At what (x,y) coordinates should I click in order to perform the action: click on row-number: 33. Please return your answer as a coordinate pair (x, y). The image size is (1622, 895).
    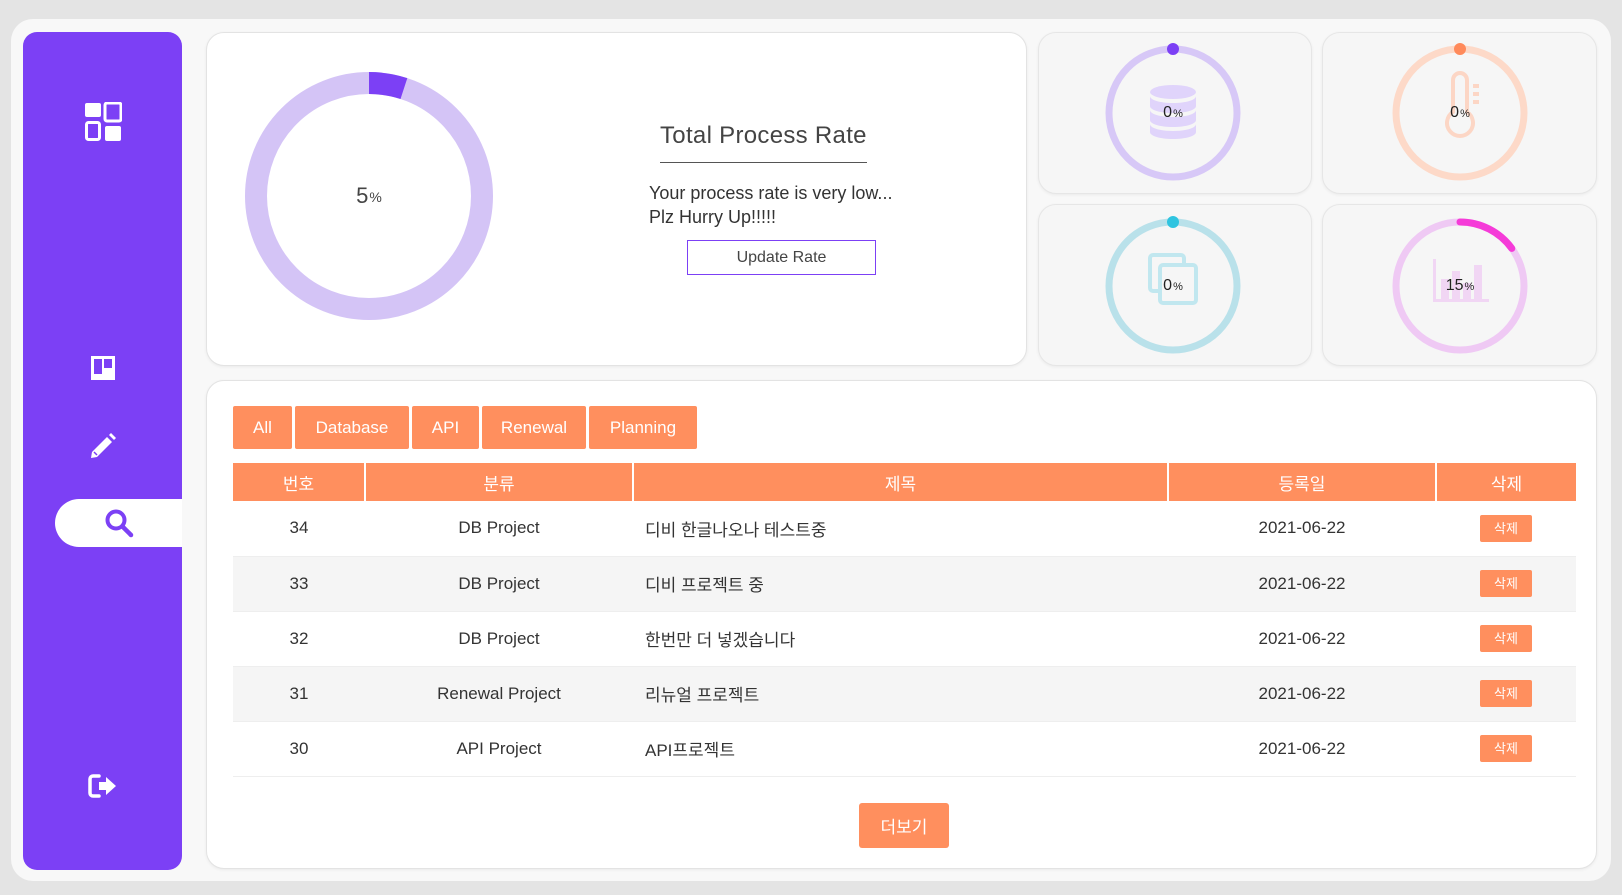
    Looking at the image, I should click on (299, 584).